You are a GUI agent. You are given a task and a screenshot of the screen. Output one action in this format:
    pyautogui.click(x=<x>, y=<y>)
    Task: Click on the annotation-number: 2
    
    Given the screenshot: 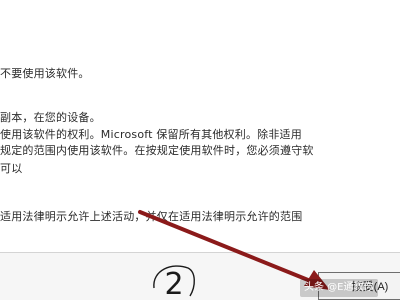 What is the action you would take?
    pyautogui.click(x=173, y=284)
    